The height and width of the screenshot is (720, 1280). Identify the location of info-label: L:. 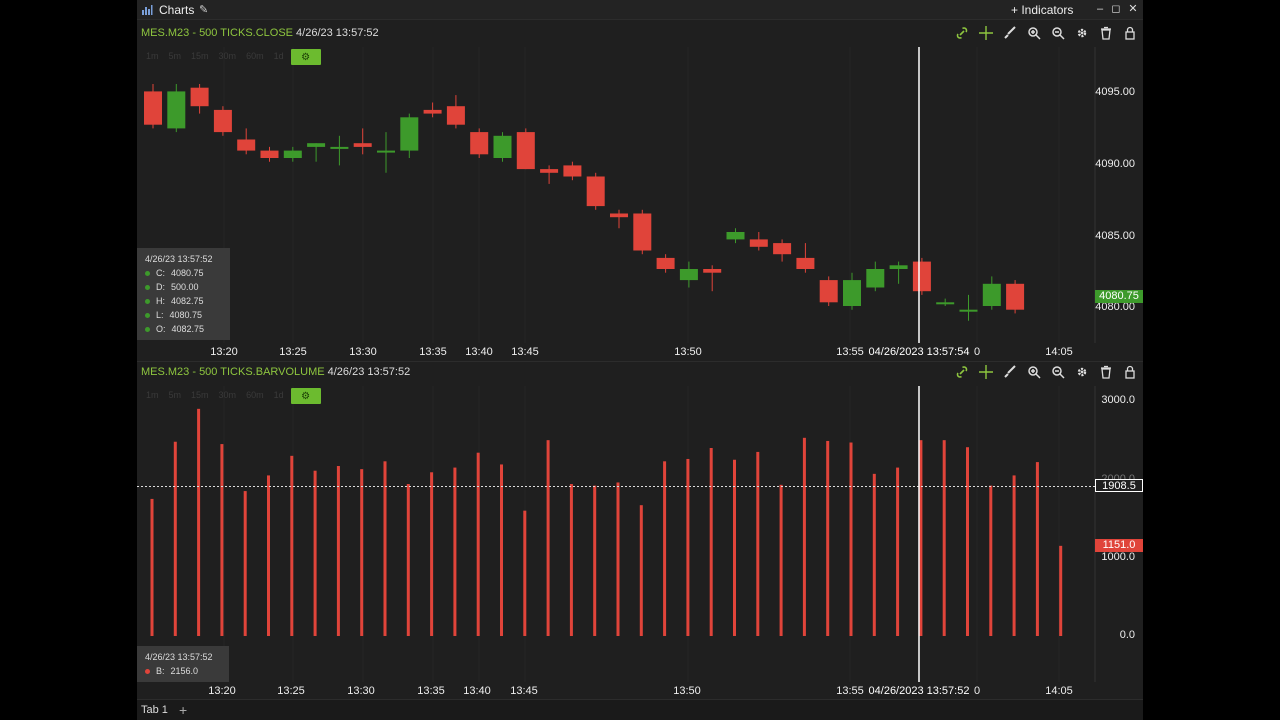
(160, 315).